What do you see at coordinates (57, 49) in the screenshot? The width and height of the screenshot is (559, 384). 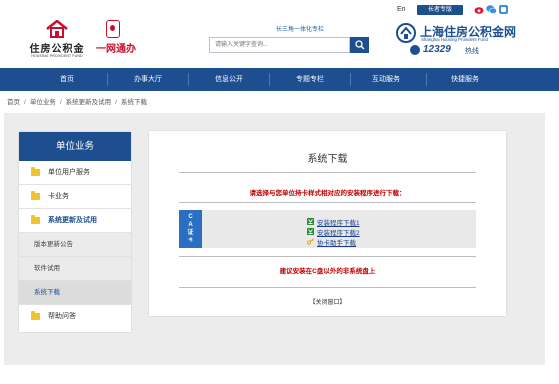 I see `hpf-logo-text: 住房公积金` at bounding box center [57, 49].